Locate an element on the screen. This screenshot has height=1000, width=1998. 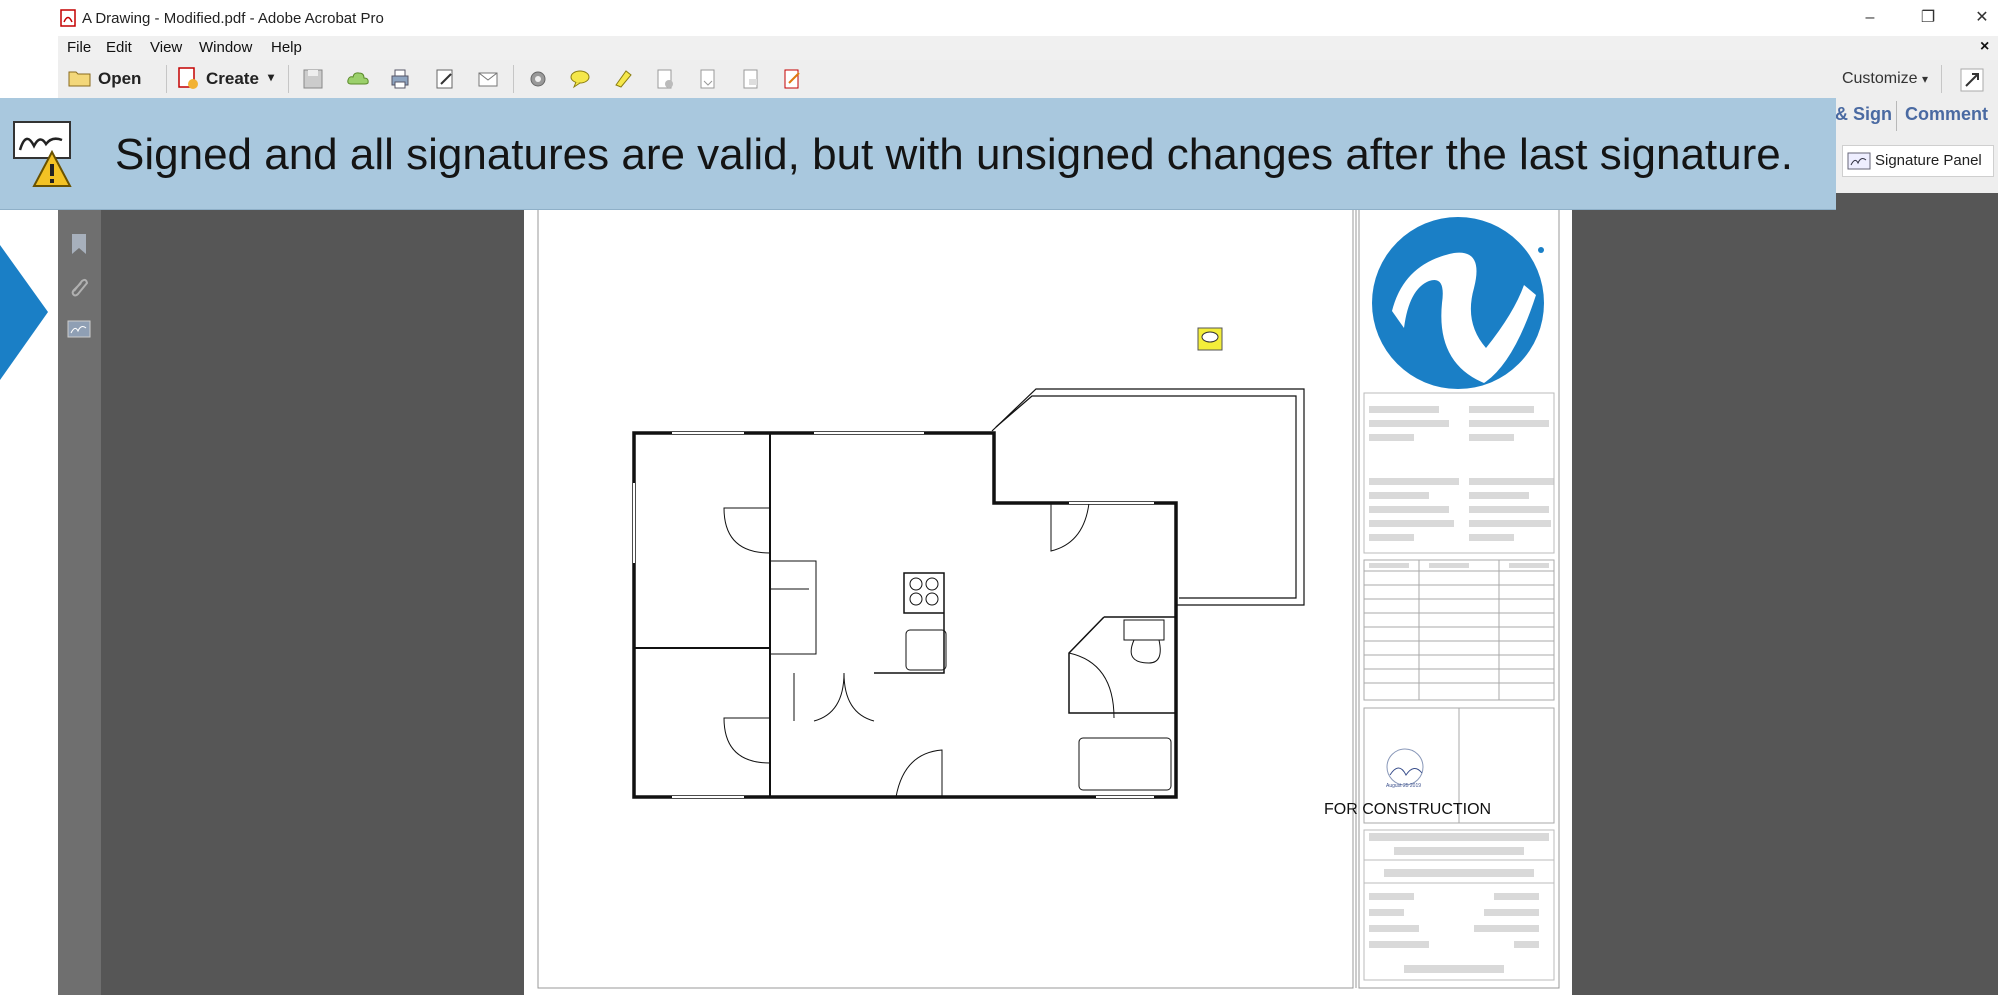
print-icon is located at coordinates (400, 79).